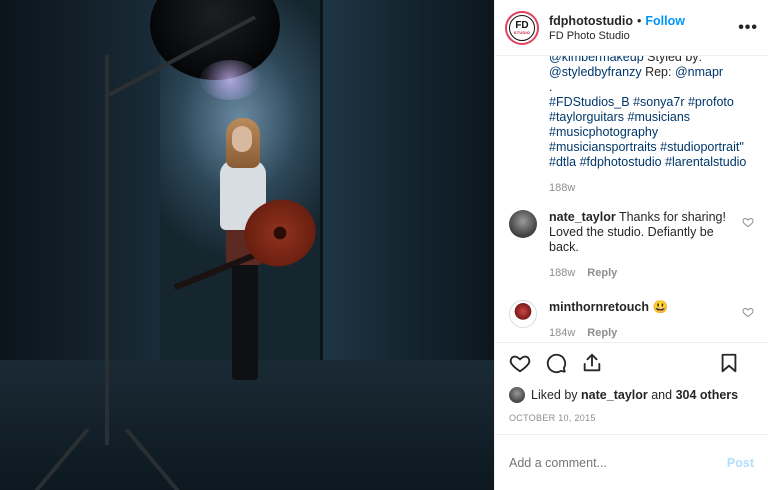 The image size is (768, 490). Describe the element at coordinates (614, 395) in the screenshot. I see `likes-user: nate_taylor` at that location.